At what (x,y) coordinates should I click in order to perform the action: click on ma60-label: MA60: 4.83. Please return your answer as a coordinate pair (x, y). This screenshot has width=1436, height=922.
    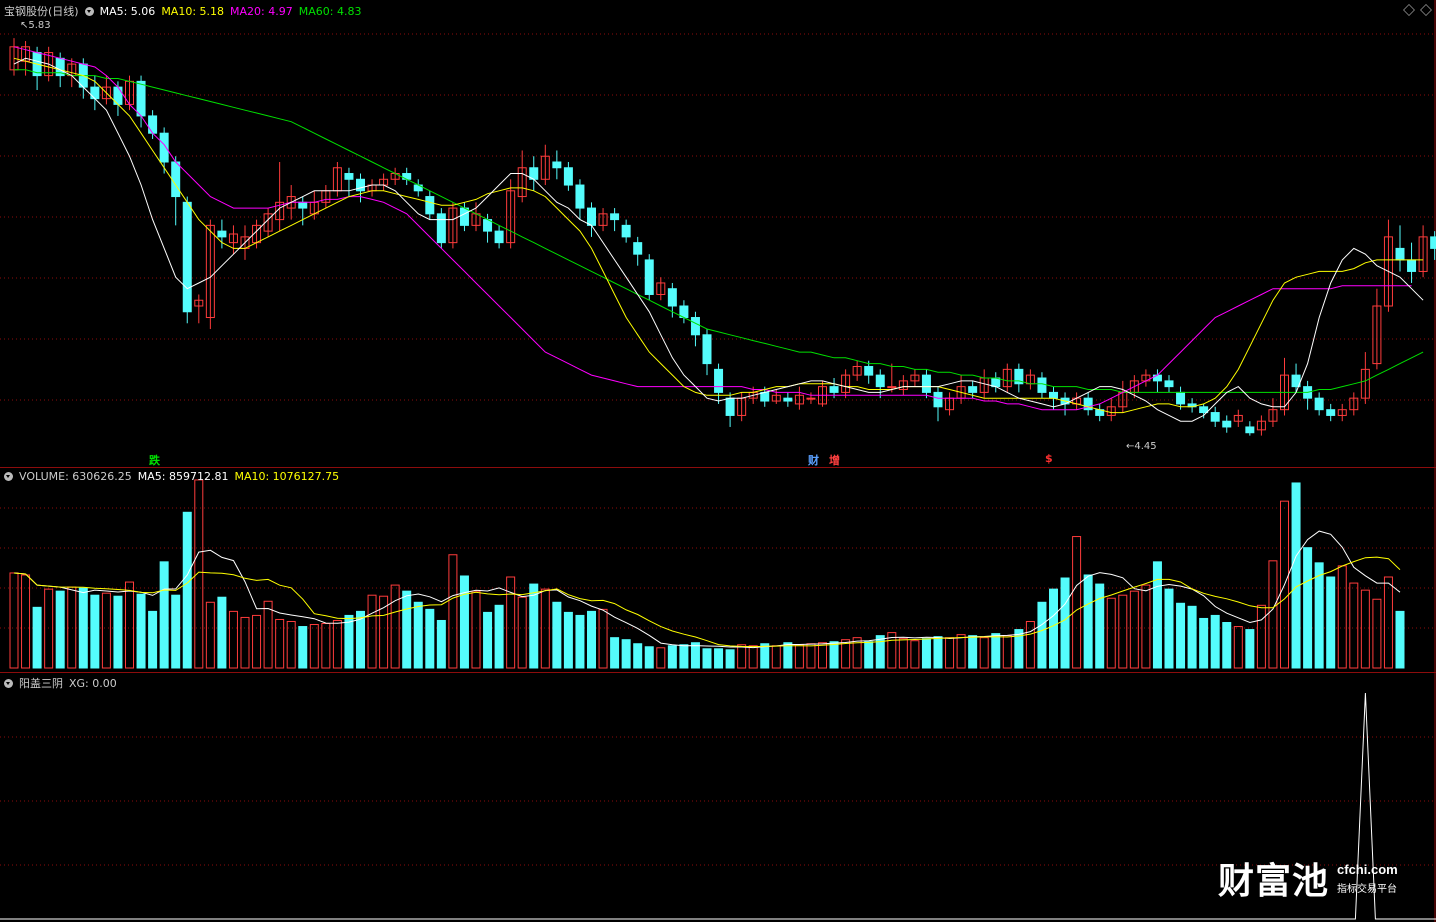
    Looking at the image, I should click on (330, 11).